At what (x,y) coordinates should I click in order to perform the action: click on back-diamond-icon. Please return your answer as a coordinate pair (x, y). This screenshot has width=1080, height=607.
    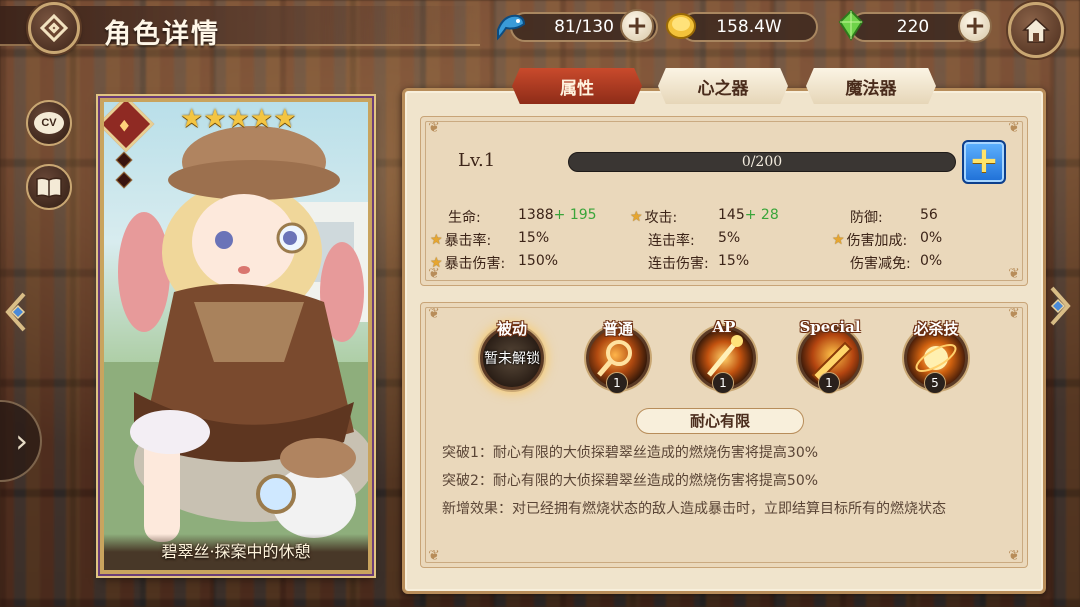
    Looking at the image, I should click on (54, 28).